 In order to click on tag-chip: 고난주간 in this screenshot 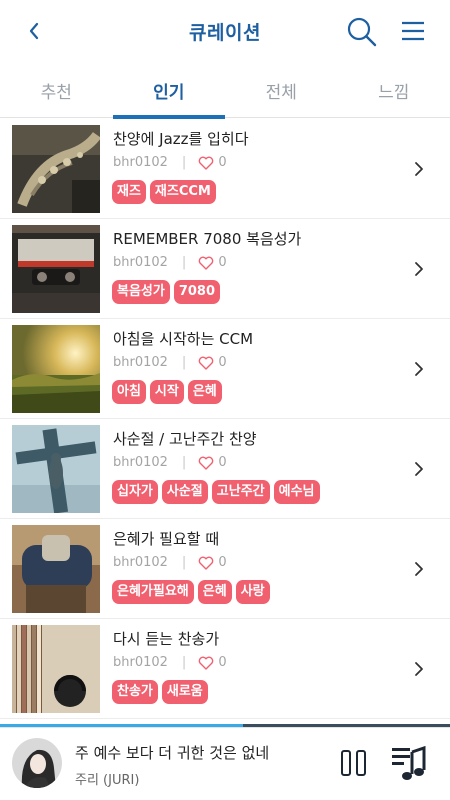, I will do `click(240, 492)`.